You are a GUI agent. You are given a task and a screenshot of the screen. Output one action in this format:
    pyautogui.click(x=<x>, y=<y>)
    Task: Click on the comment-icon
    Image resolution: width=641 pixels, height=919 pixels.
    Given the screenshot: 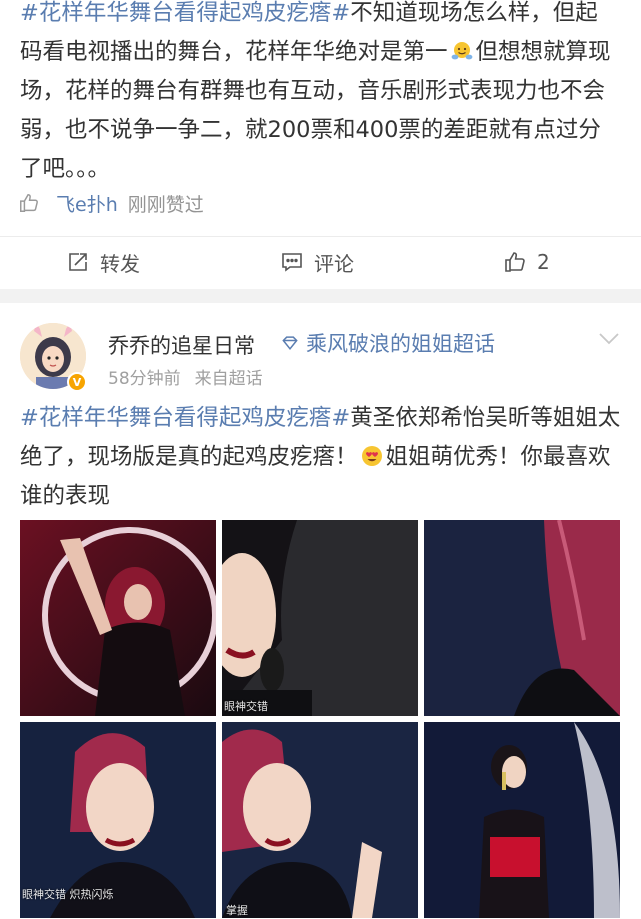 What is the action you would take?
    pyautogui.click(x=292, y=262)
    